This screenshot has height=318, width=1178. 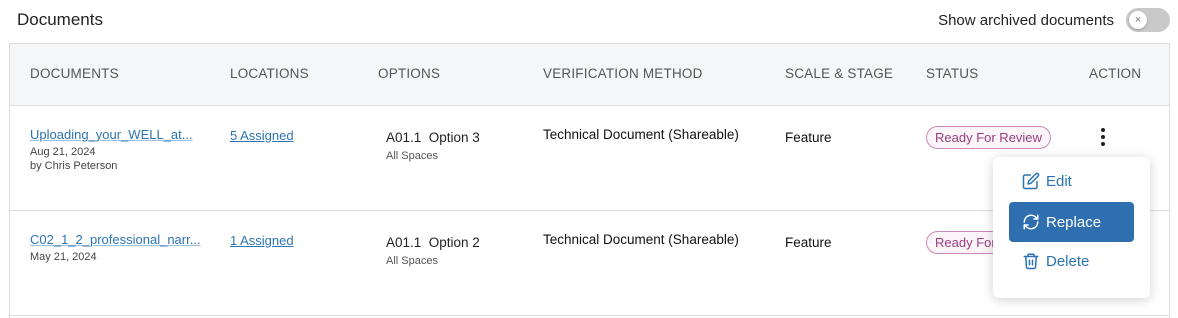 What do you see at coordinates (839, 73) in the screenshot?
I see `column-header-scale-stage: SCALE & STAGE` at bounding box center [839, 73].